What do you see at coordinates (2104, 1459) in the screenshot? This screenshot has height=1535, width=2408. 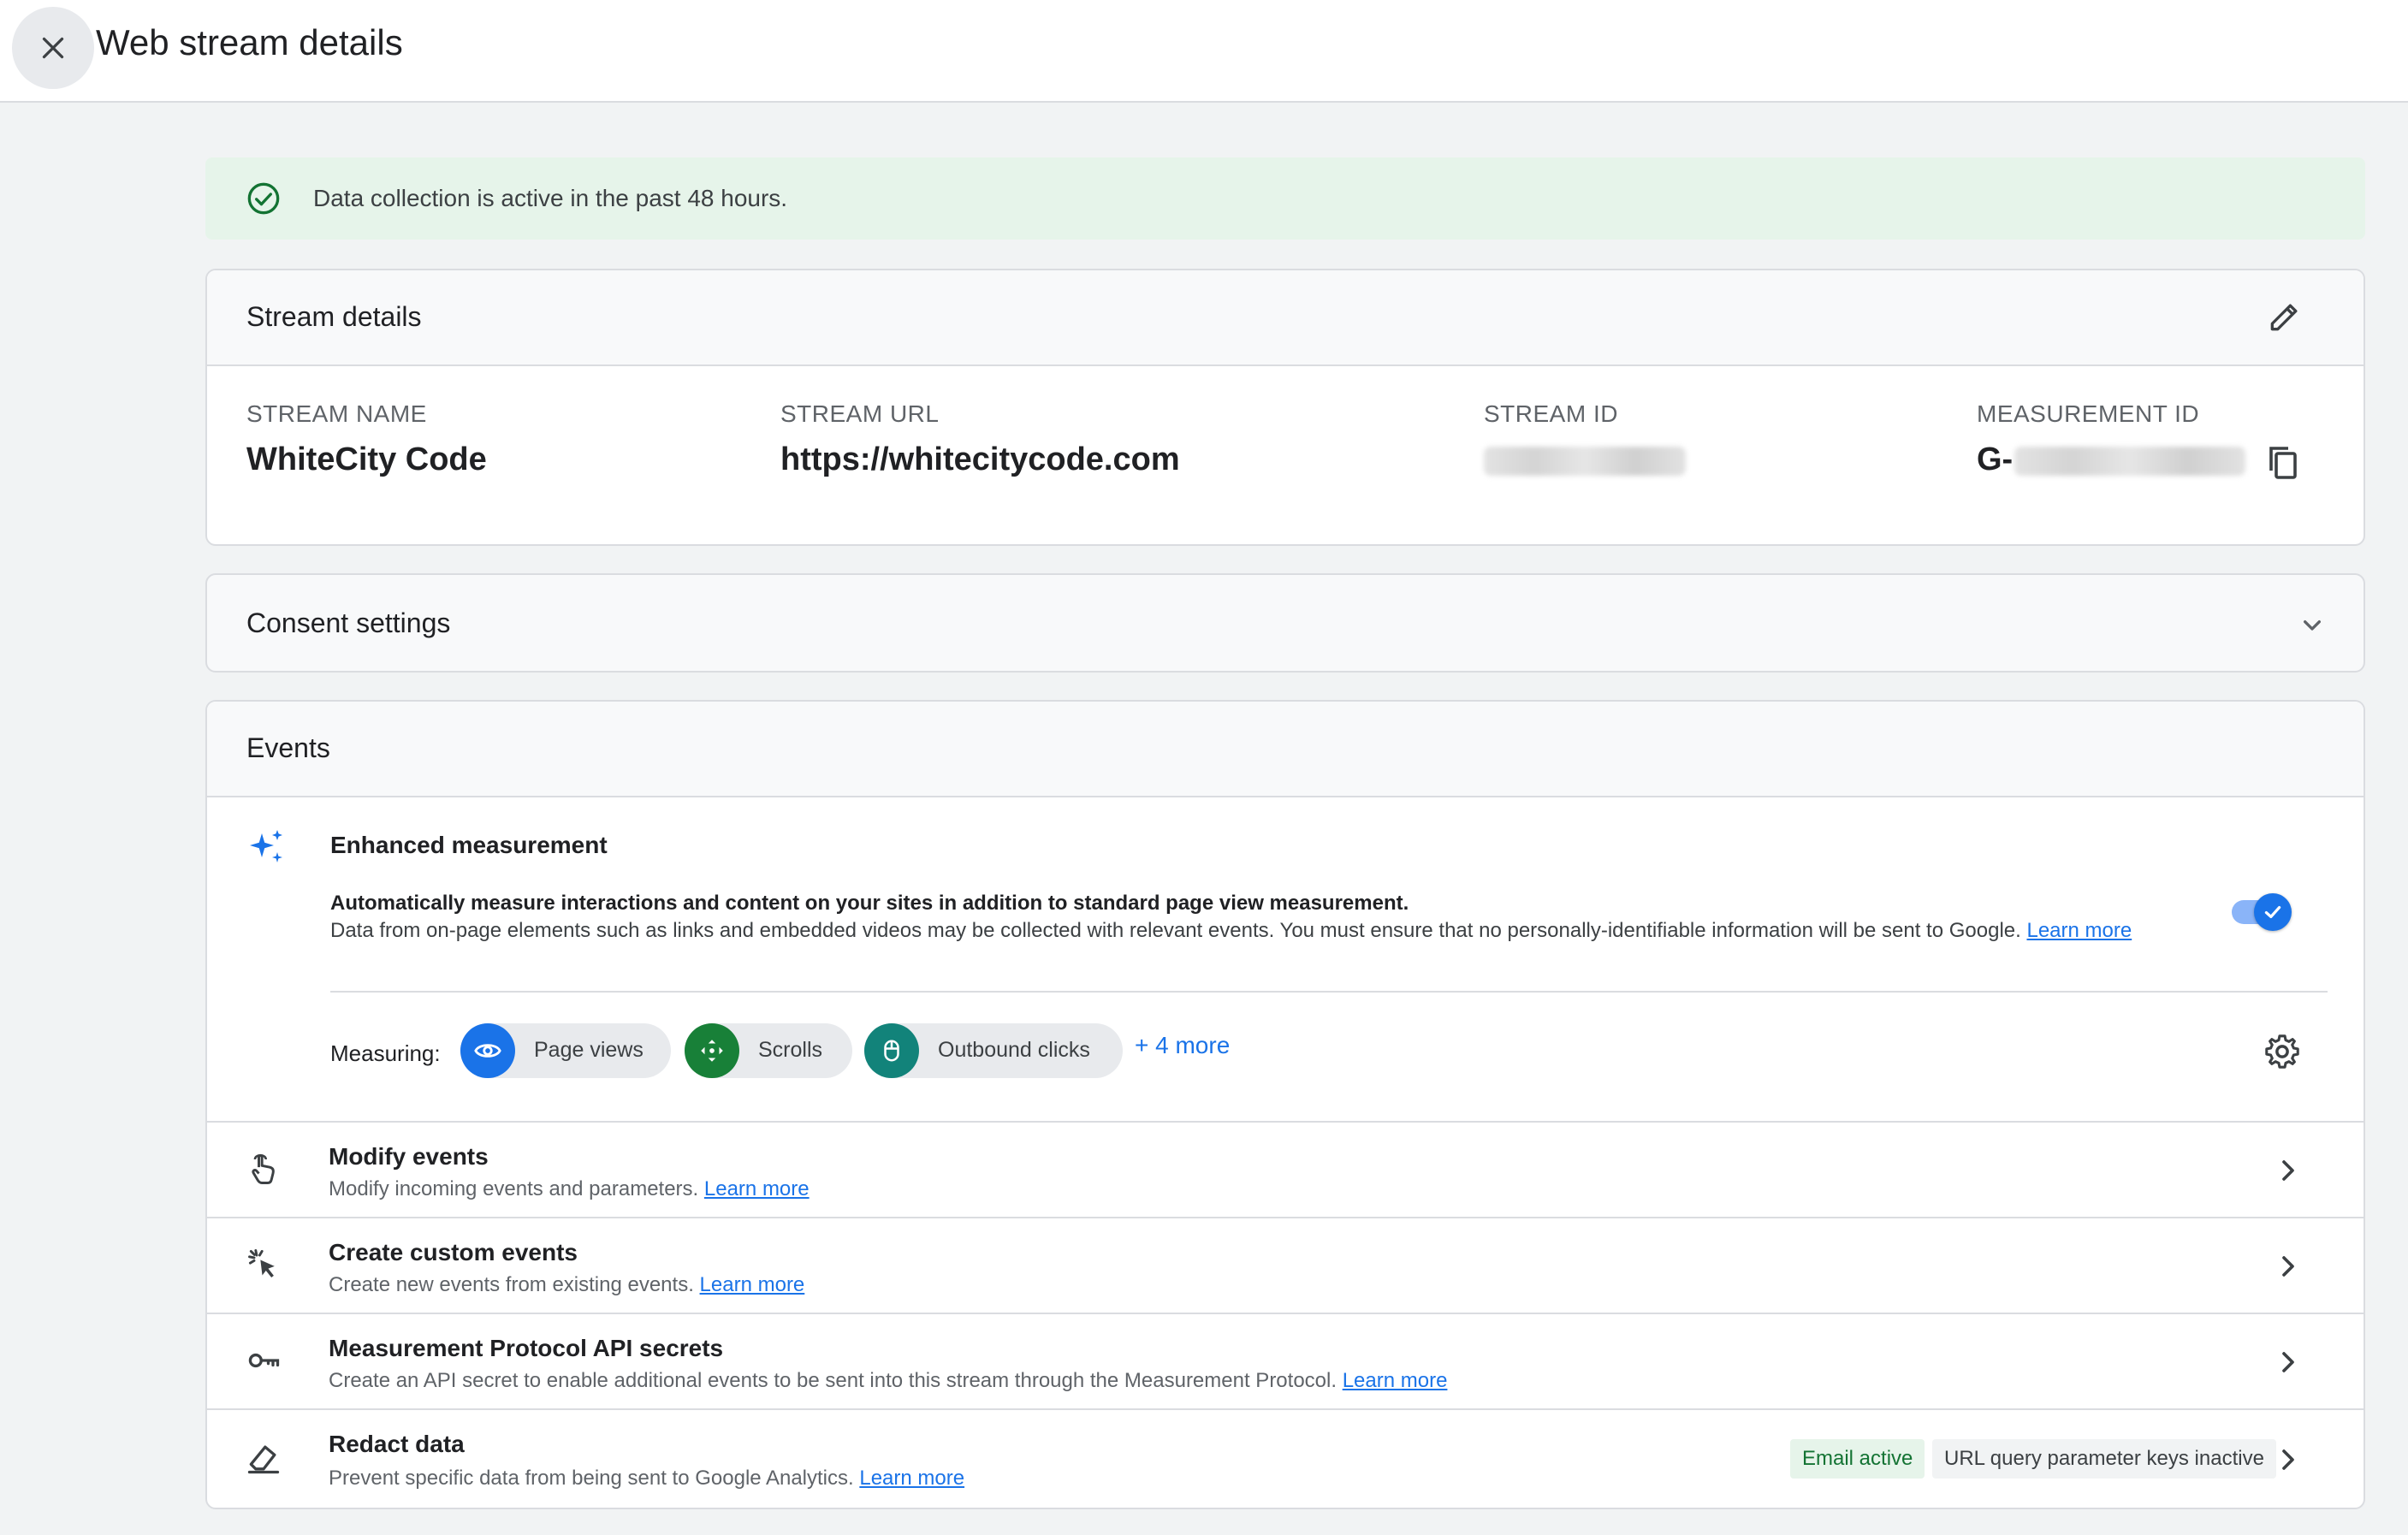 I see `url-query-inactive-badge: URL query parameter keys inactive` at bounding box center [2104, 1459].